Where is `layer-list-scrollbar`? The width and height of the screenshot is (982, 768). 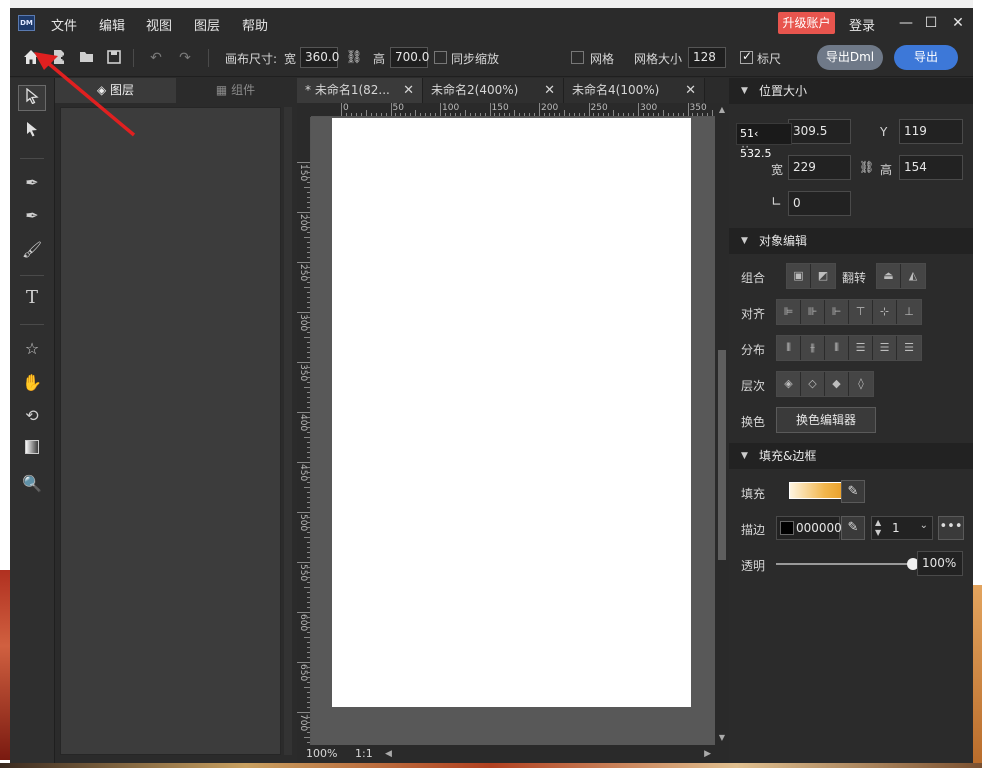
layer-list-scrollbar is located at coordinates (288, 431).